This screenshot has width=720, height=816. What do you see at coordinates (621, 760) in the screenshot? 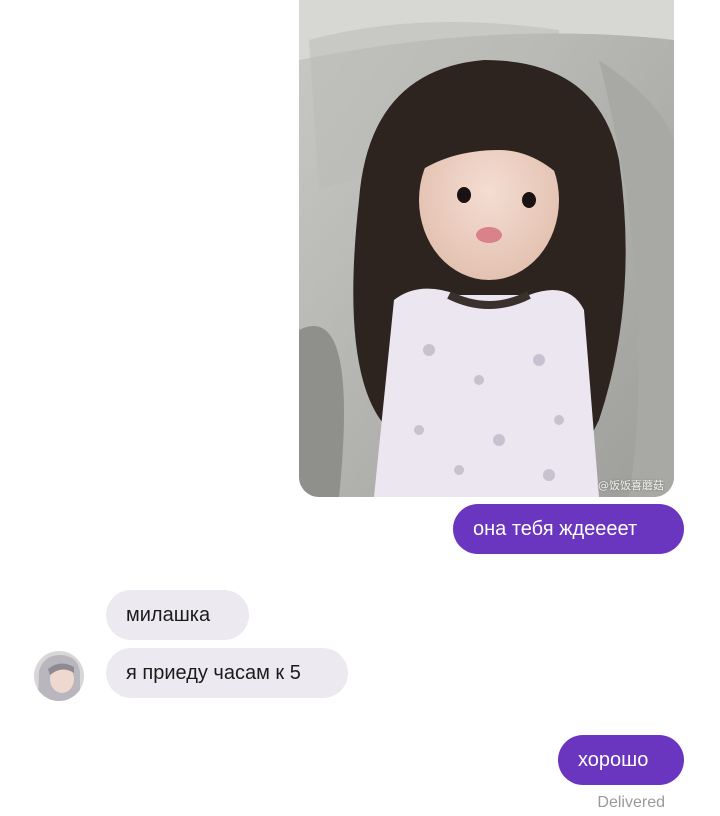
I see `outgoing-message: хорошо` at bounding box center [621, 760].